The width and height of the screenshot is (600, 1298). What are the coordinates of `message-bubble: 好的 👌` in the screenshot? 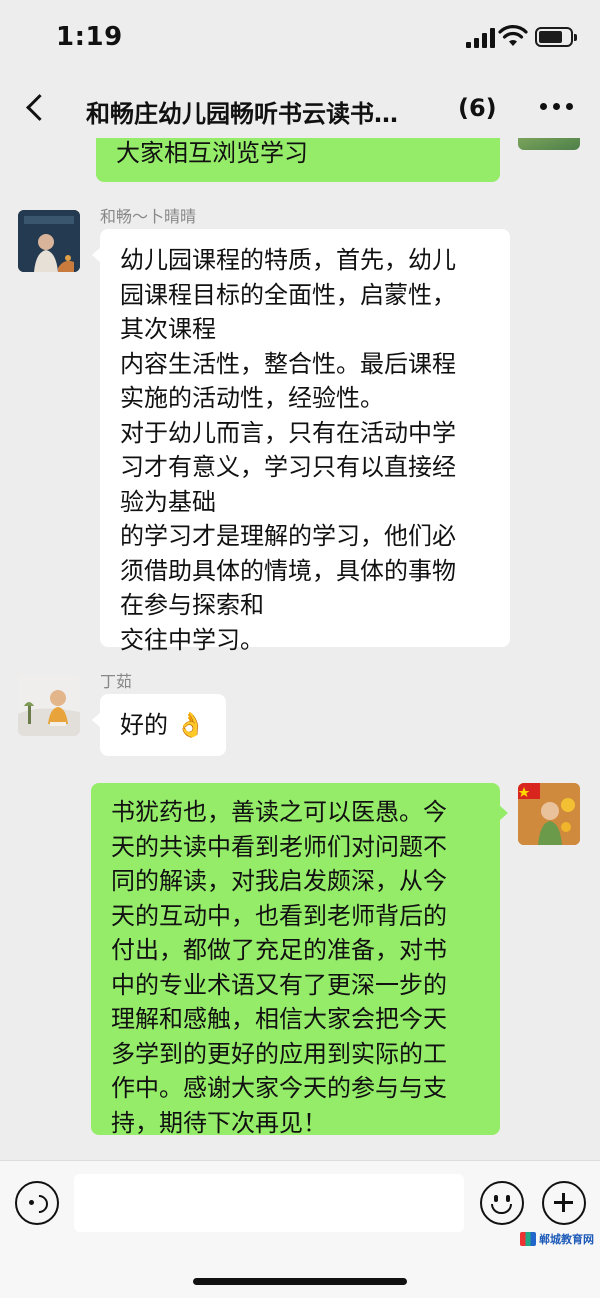 It's located at (159, 725).